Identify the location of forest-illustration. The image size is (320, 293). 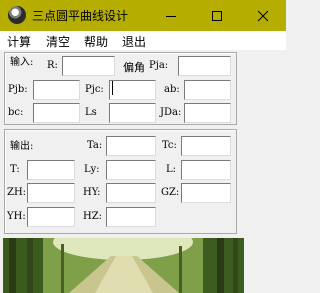
(123, 265).